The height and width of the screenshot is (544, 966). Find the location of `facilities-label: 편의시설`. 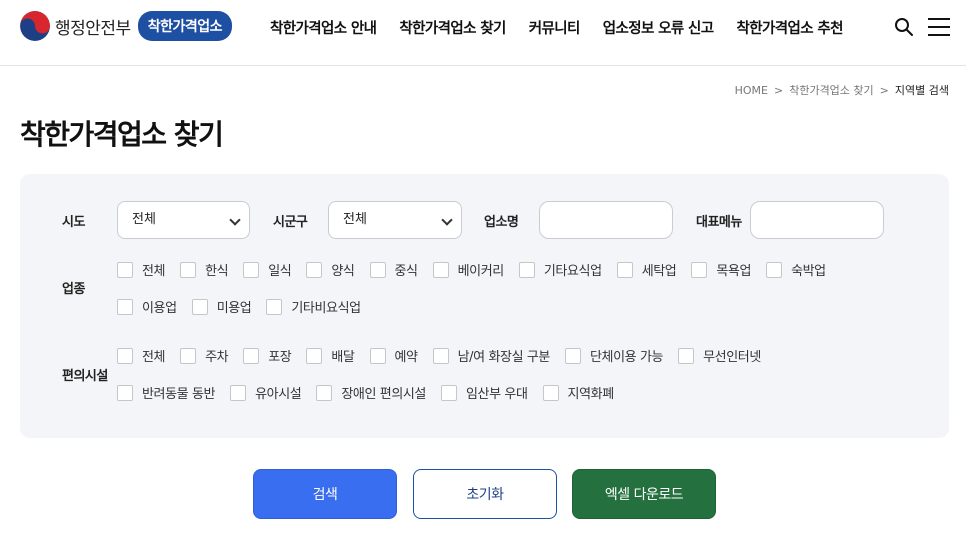

facilities-label: 편의시설 is located at coordinates (85, 376).